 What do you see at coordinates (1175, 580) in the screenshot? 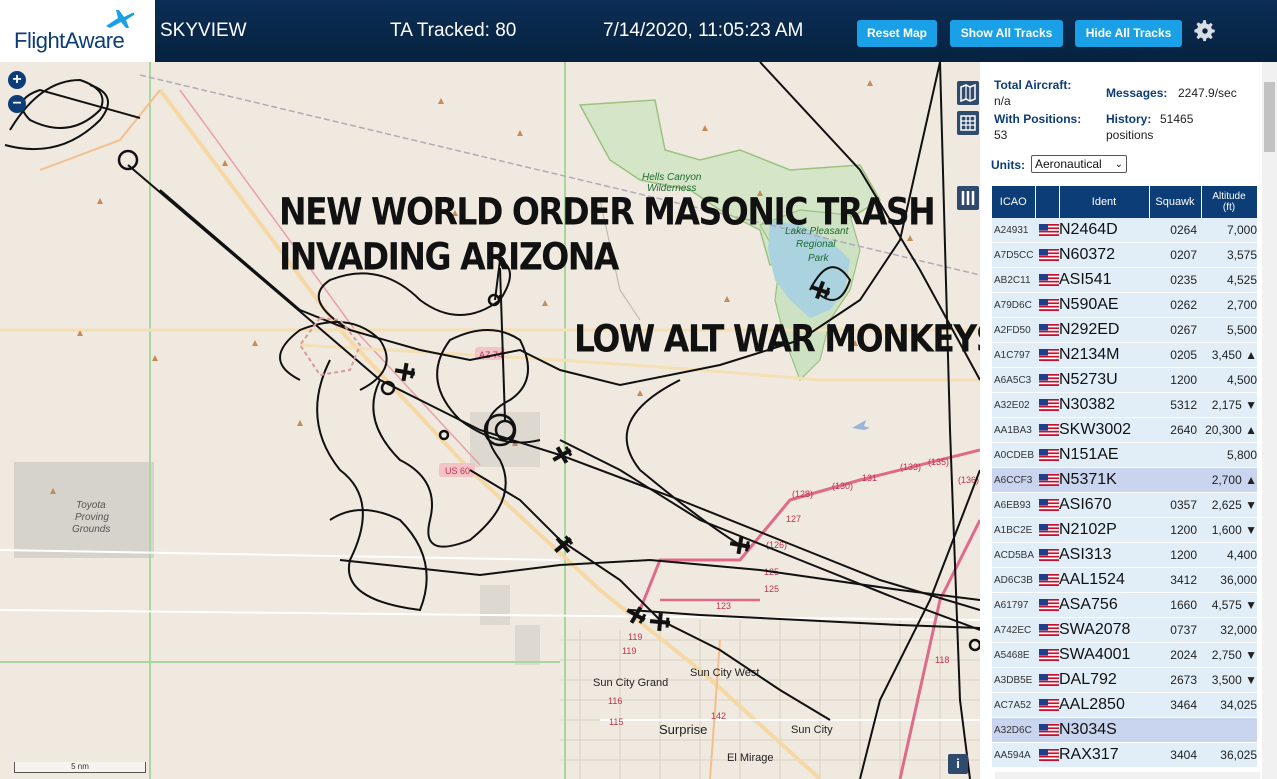
I see `cell-squawk: 3412` at bounding box center [1175, 580].